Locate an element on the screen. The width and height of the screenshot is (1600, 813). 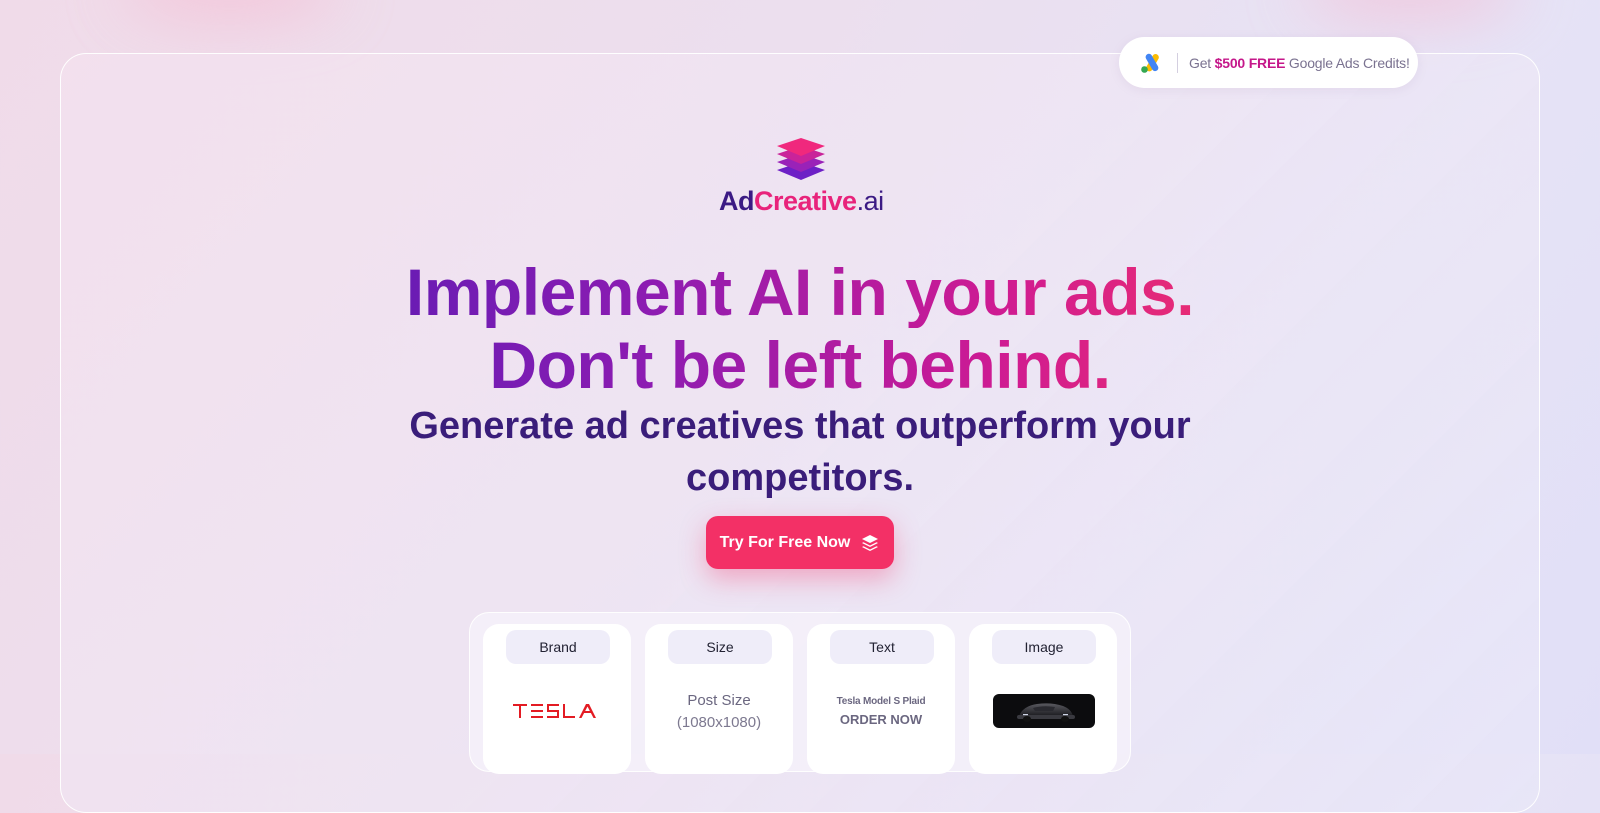
brand-tab-label: Brand is located at coordinates (558, 647).